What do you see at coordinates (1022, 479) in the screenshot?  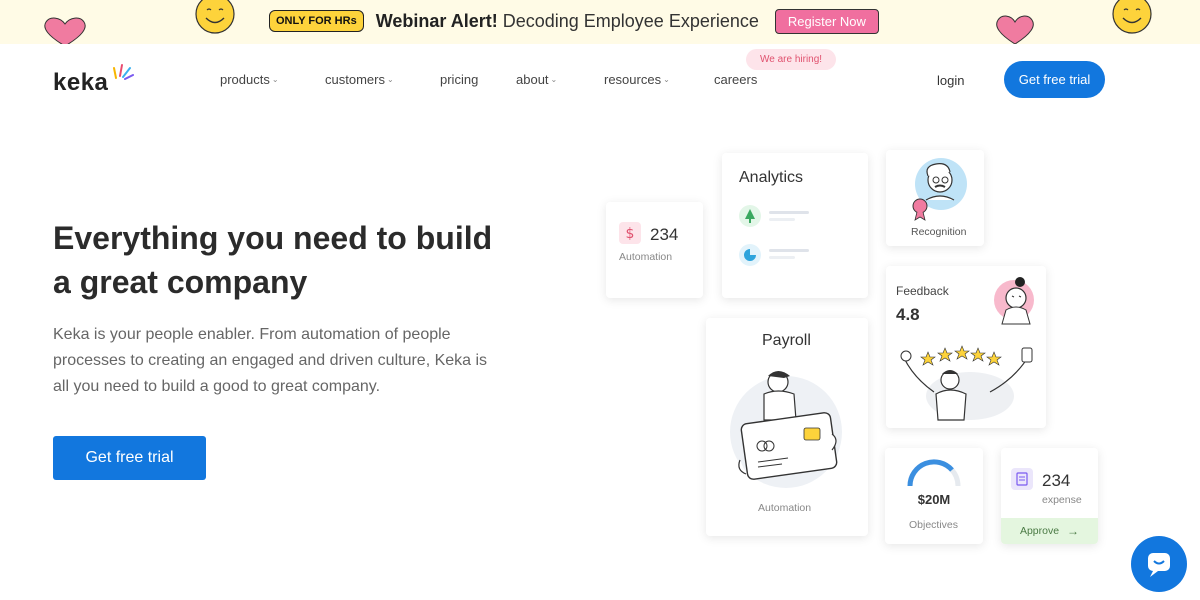 I see `receipt-icon` at bounding box center [1022, 479].